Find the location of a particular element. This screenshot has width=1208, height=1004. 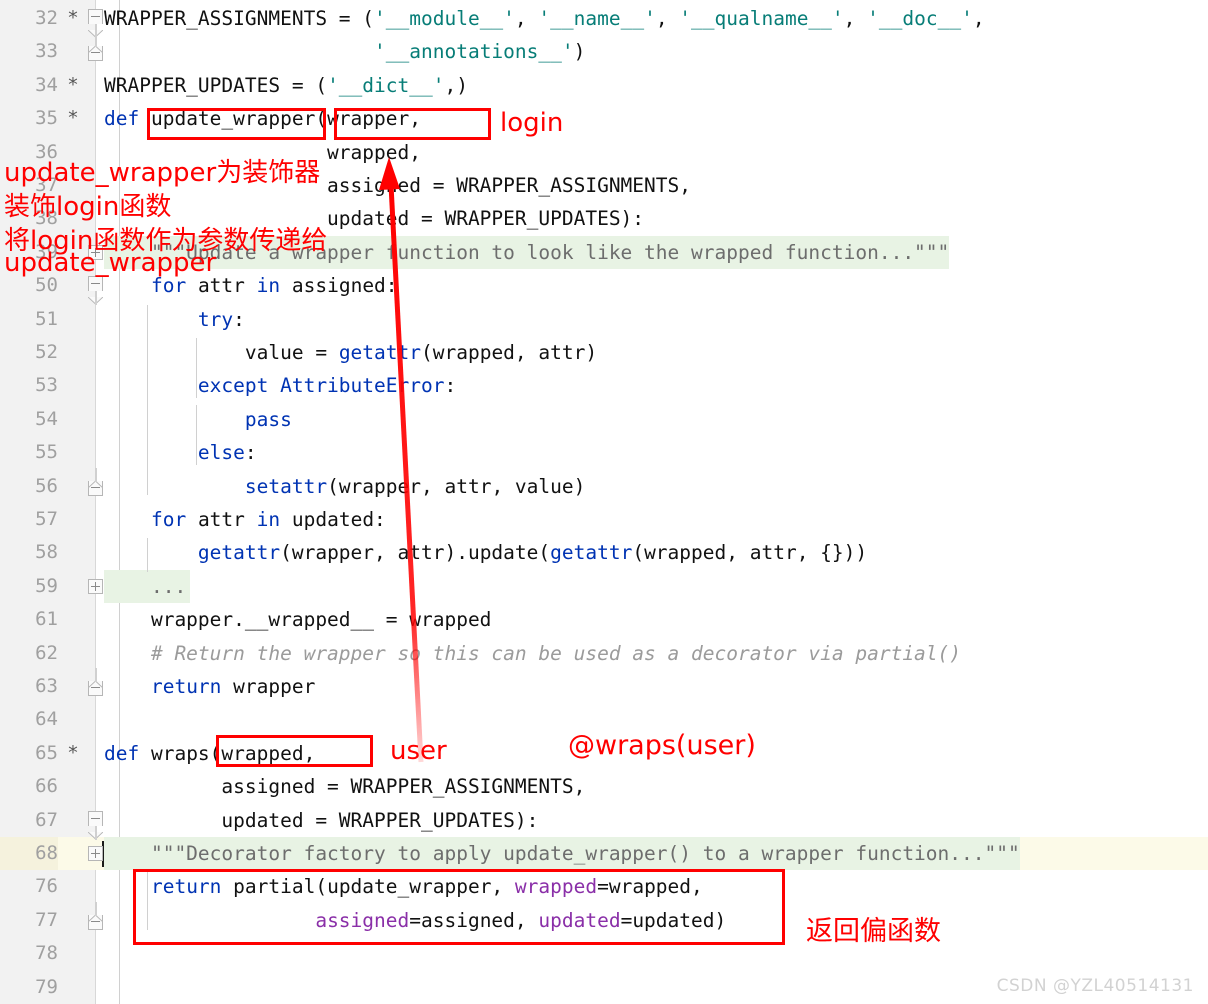

code-token: =assigned, is located at coordinates (474, 920).